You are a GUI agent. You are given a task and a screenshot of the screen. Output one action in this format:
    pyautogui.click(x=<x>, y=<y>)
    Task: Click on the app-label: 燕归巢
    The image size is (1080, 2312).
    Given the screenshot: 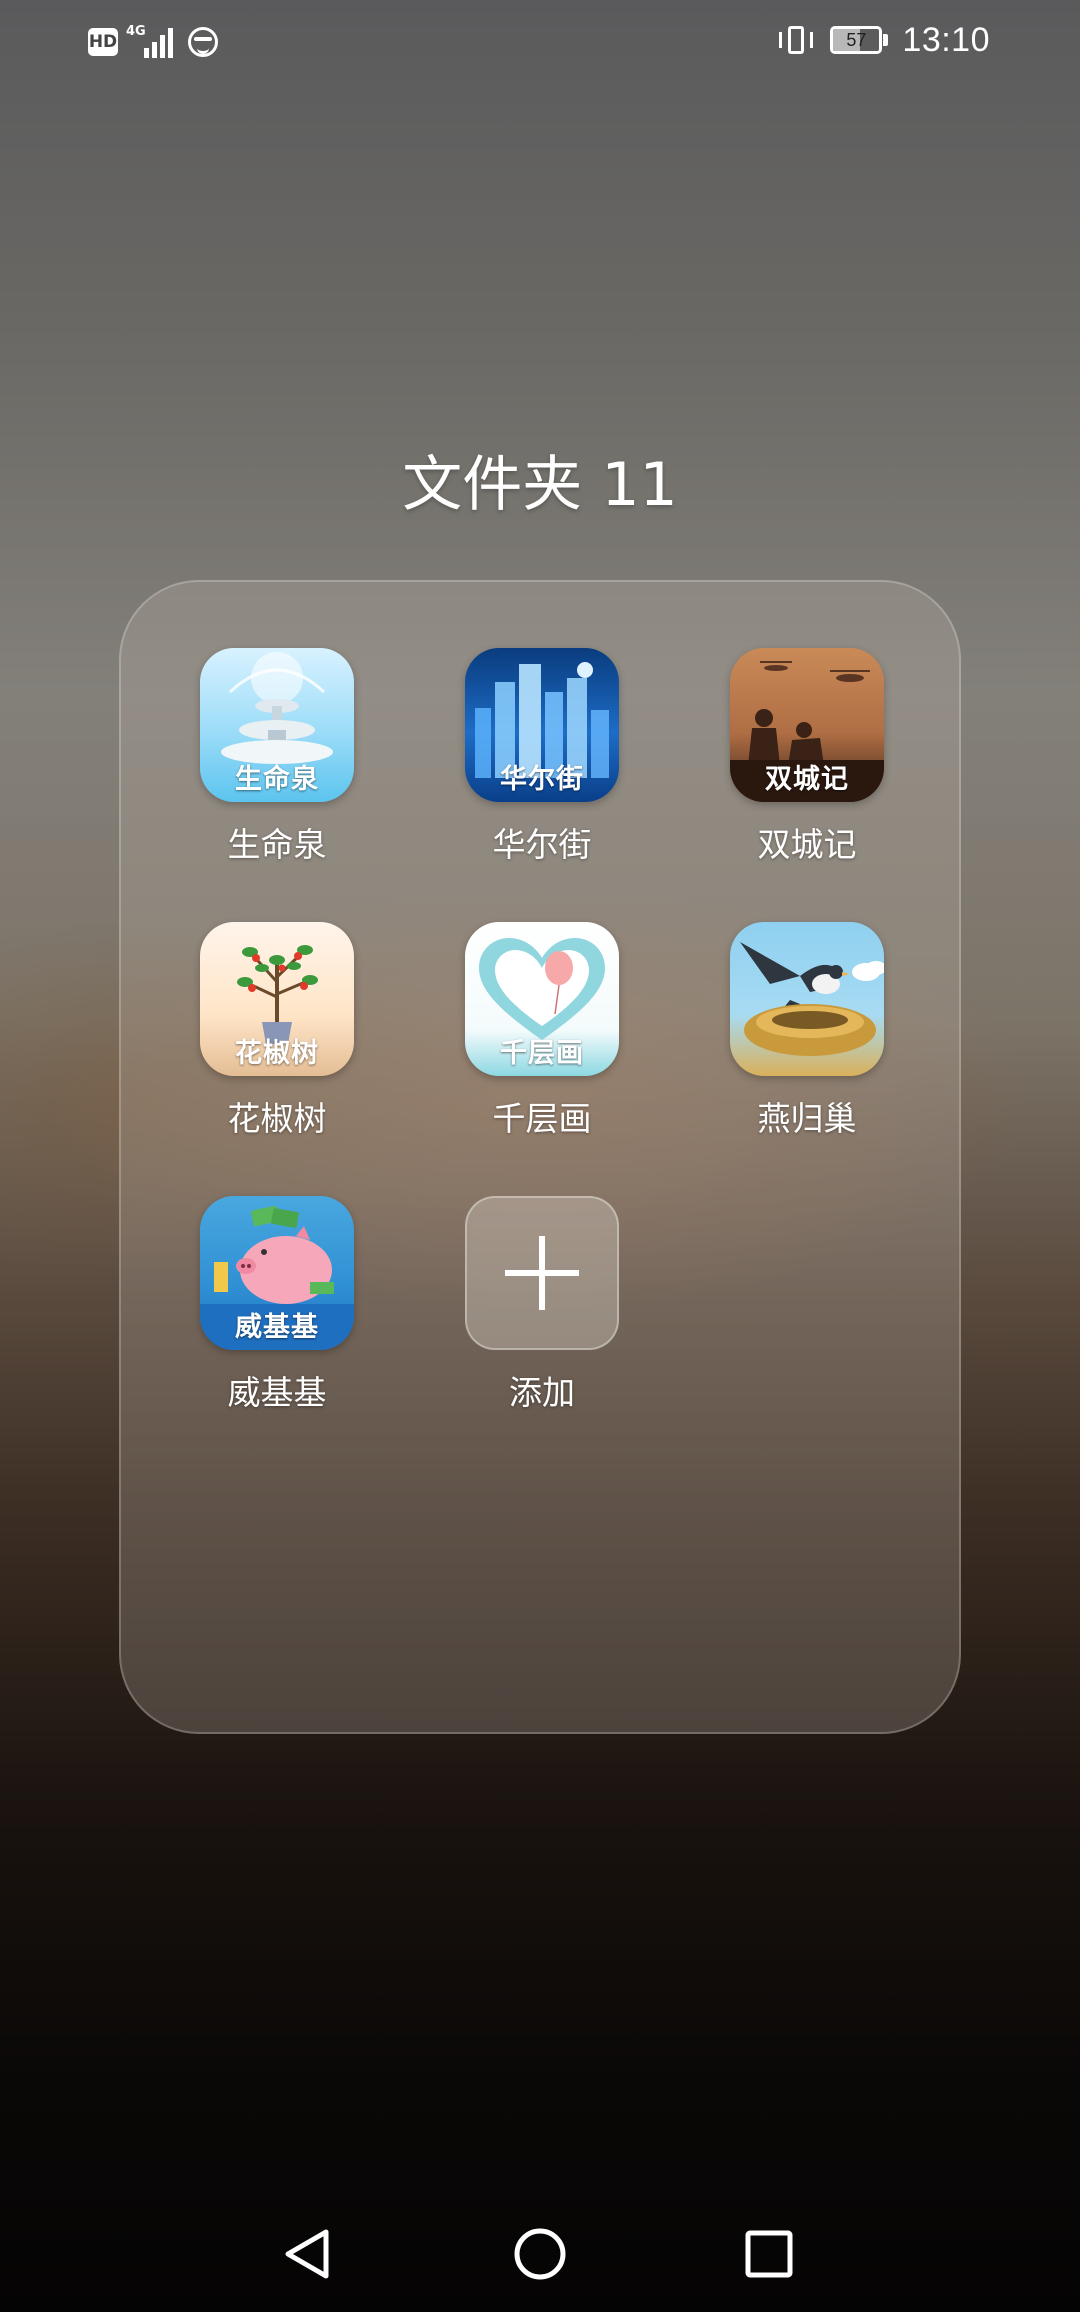 What is the action you would take?
    pyautogui.click(x=807, y=1118)
    